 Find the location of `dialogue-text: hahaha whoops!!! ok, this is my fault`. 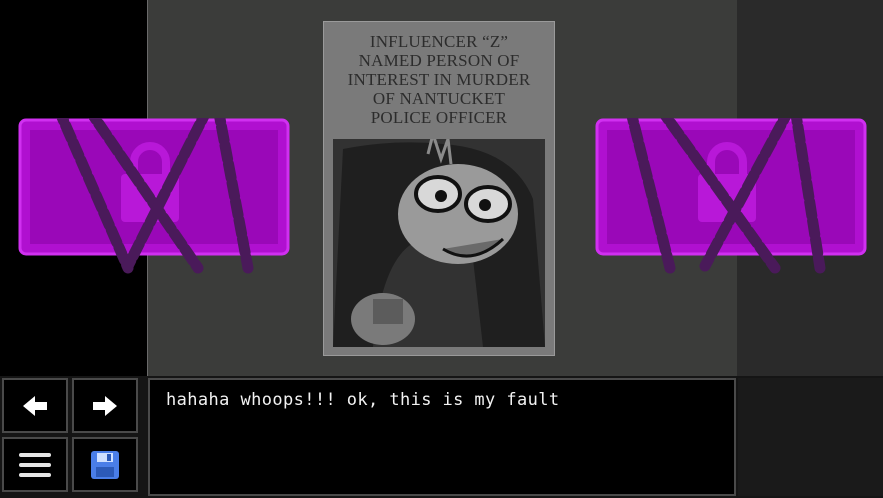

dialogue-text: hahaha whoops!!! ok, this is my fault is located at coordinates (363, 400).